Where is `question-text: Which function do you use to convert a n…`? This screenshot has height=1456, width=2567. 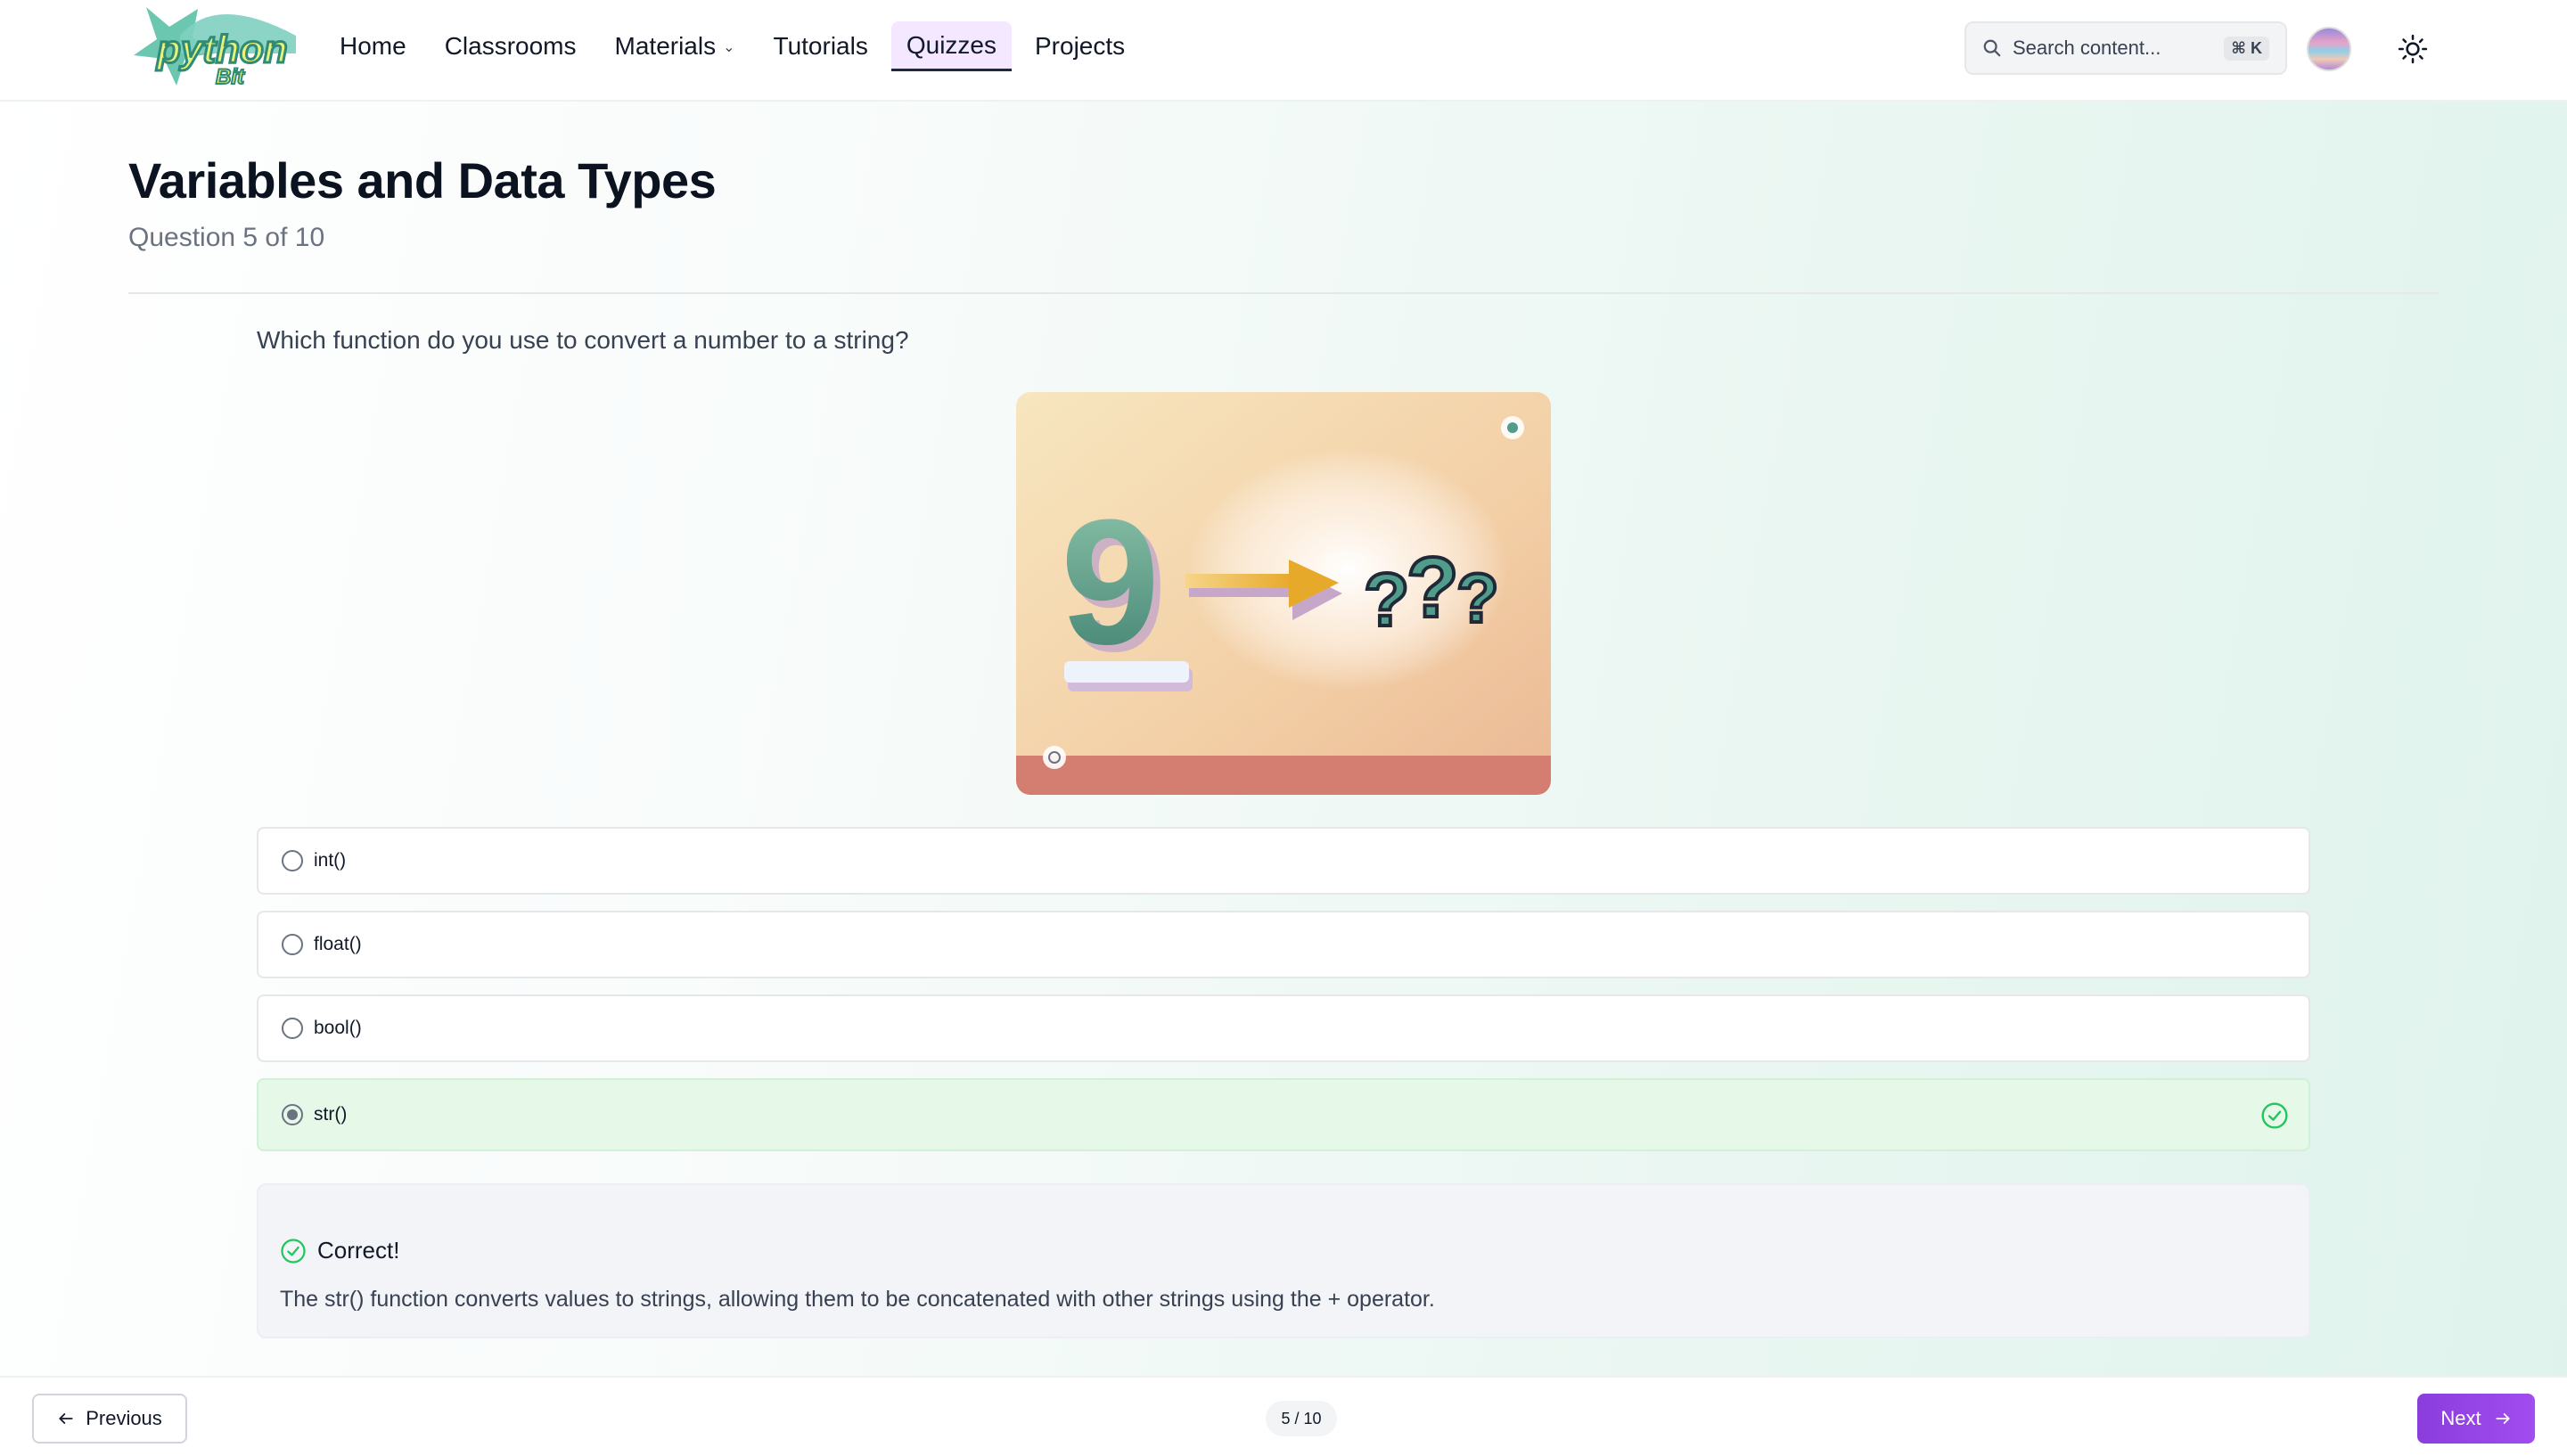
question-text: Which function do you use to convert a n… is located at coordinates (583, 340).